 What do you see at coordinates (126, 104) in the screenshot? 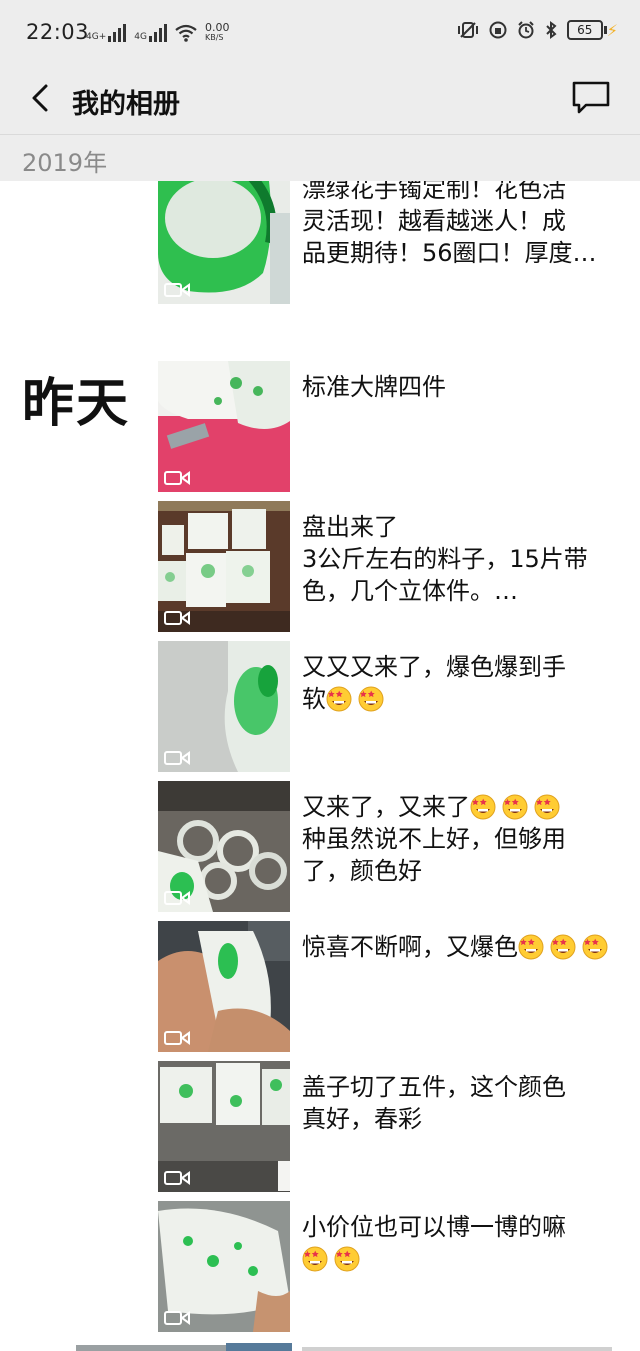
I see `page-title: 我的相册` at bounding box center [126, 104].